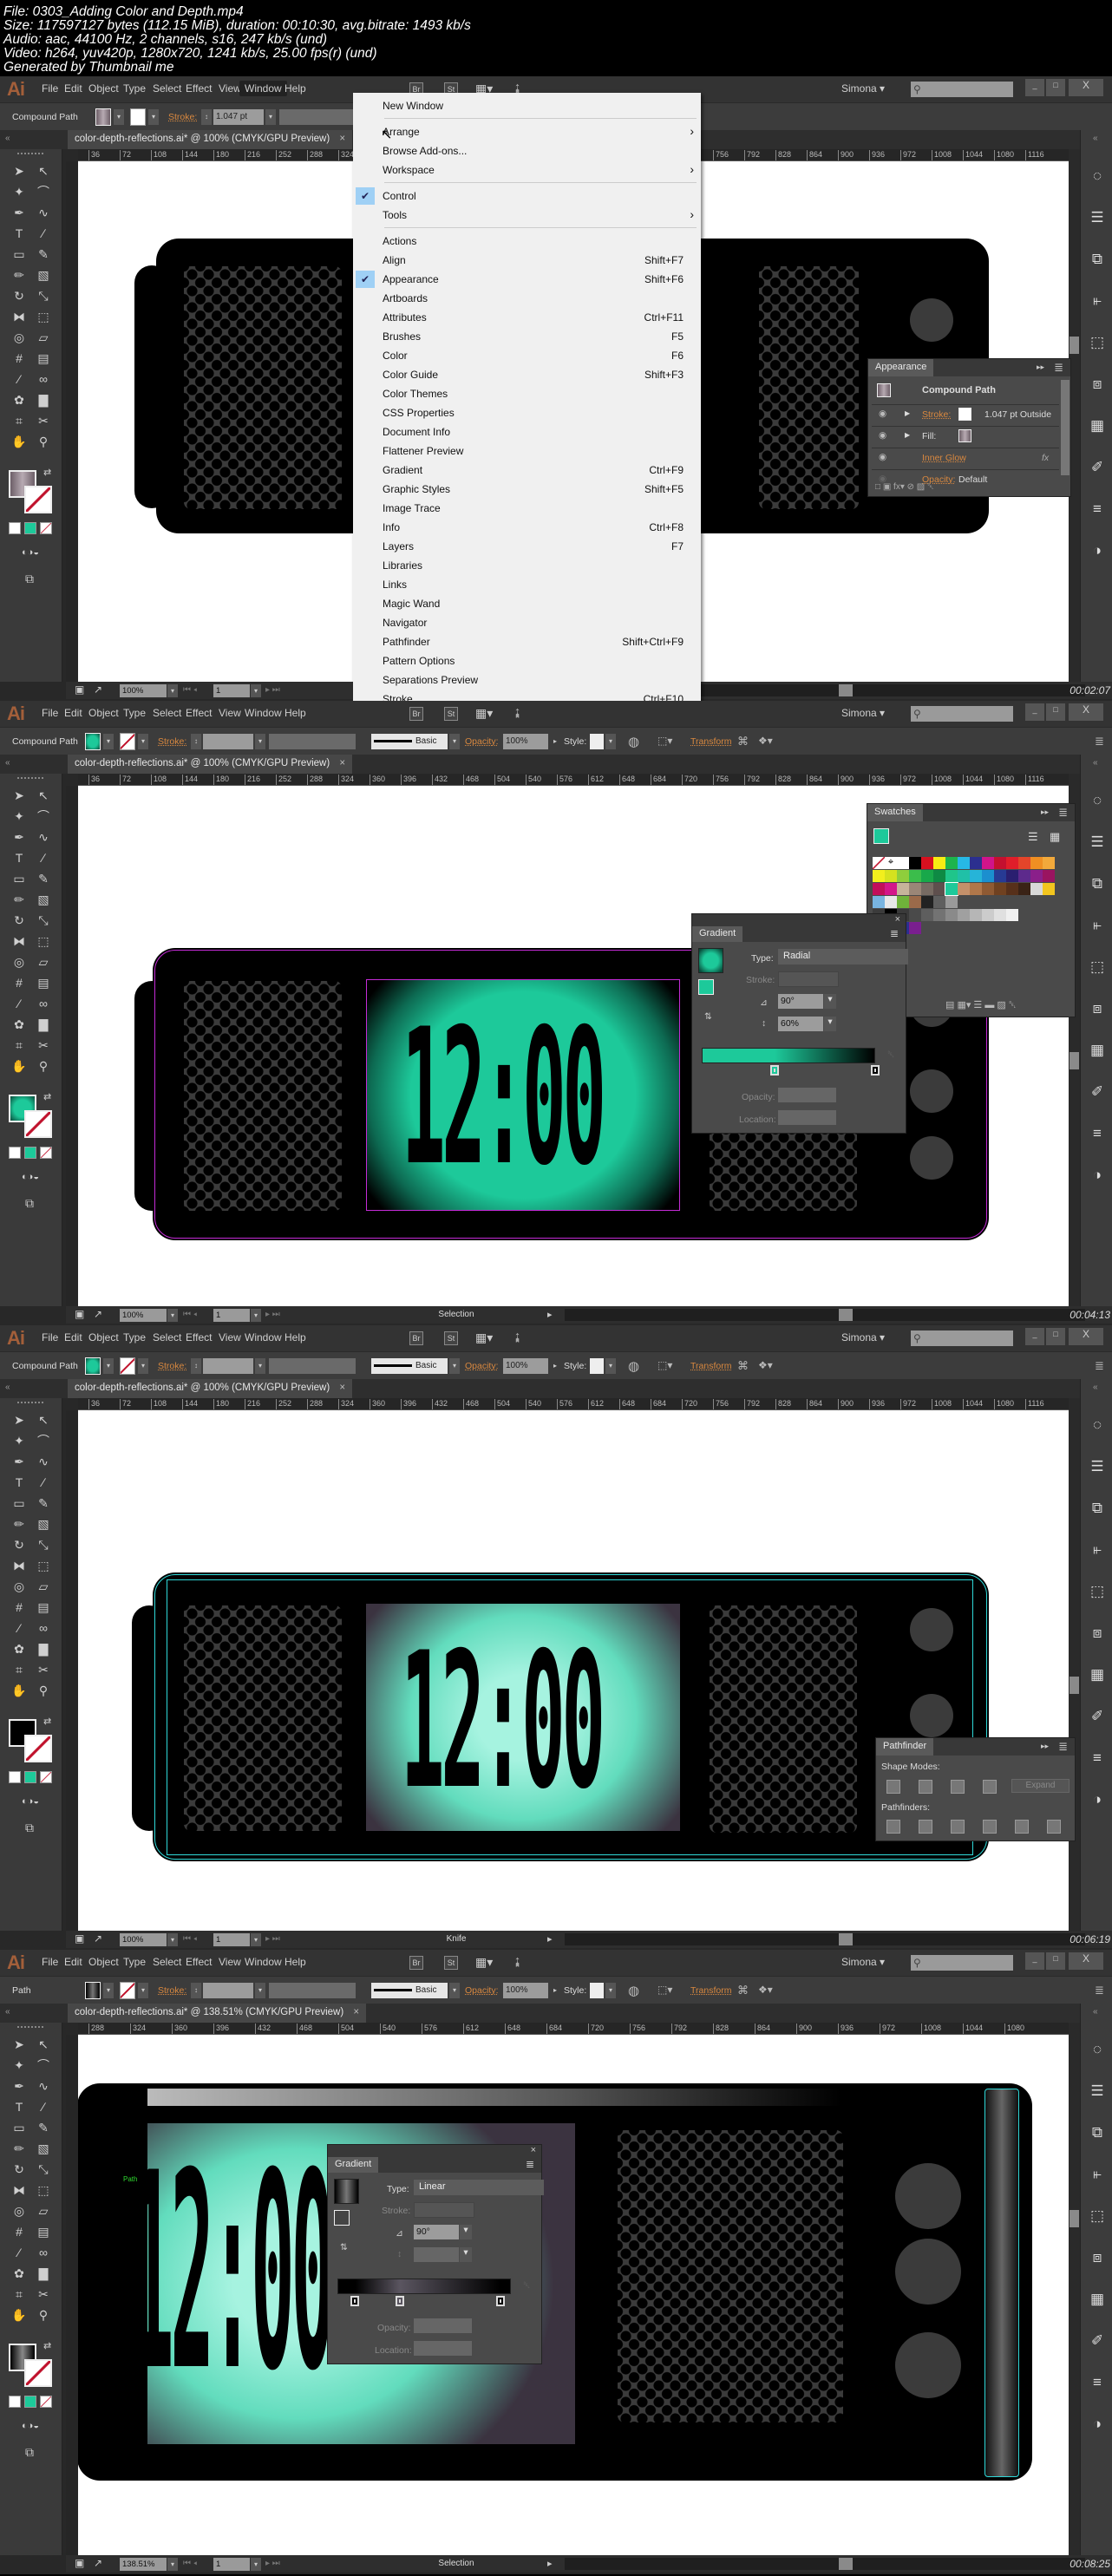 The width and height of the screenshot is (1112, 2576). What do you see at coordinates (256, 1315) in the screenshot?
I see `artboard-dropdown: ▾` at bounding box center [256, 1315].